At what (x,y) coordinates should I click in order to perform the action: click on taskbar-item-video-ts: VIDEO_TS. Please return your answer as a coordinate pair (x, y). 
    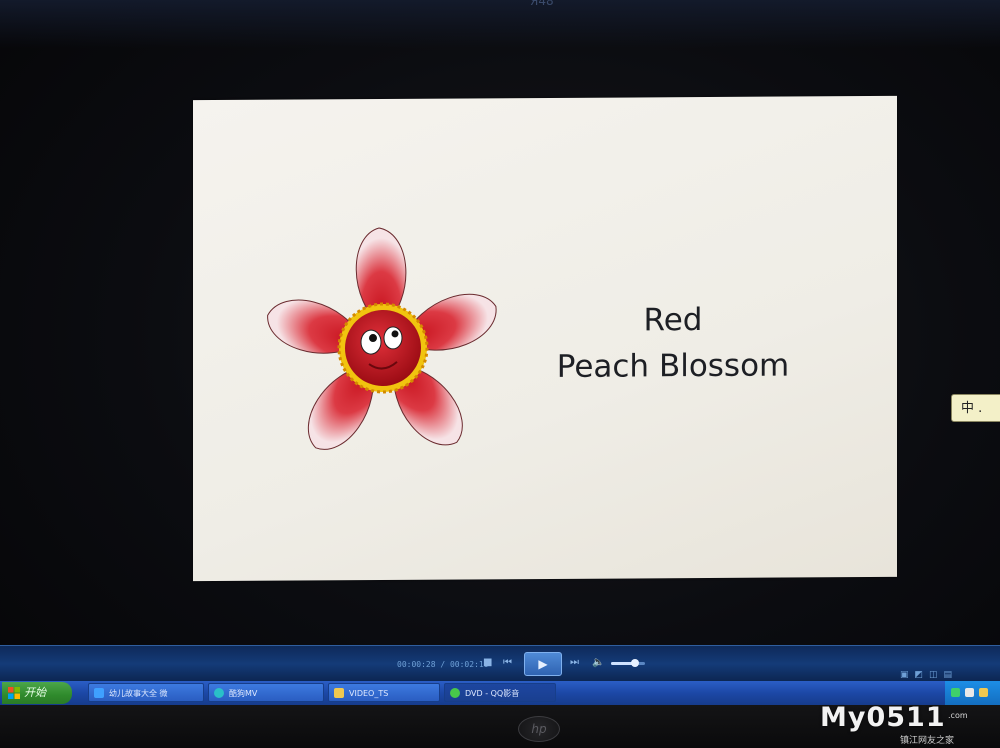
    Looking at the image, I should click on (384, 692).